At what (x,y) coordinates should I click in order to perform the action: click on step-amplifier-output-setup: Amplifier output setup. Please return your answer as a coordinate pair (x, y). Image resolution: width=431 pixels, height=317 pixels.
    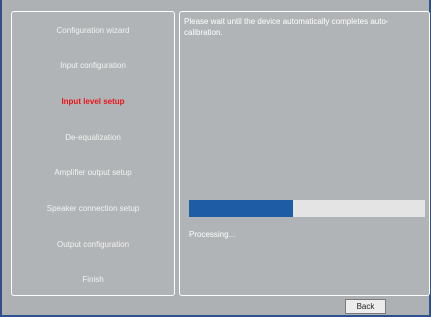
    Looking at the image, I should click on (93, 173).